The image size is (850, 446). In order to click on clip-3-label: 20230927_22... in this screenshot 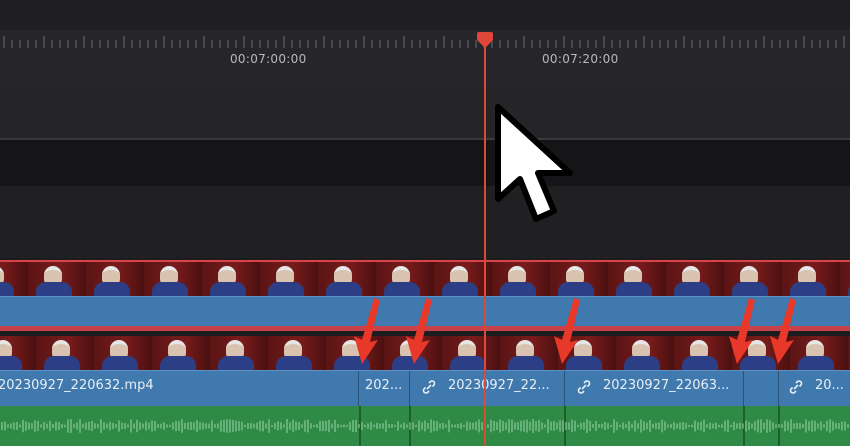, I will do `click(499, 385)`.